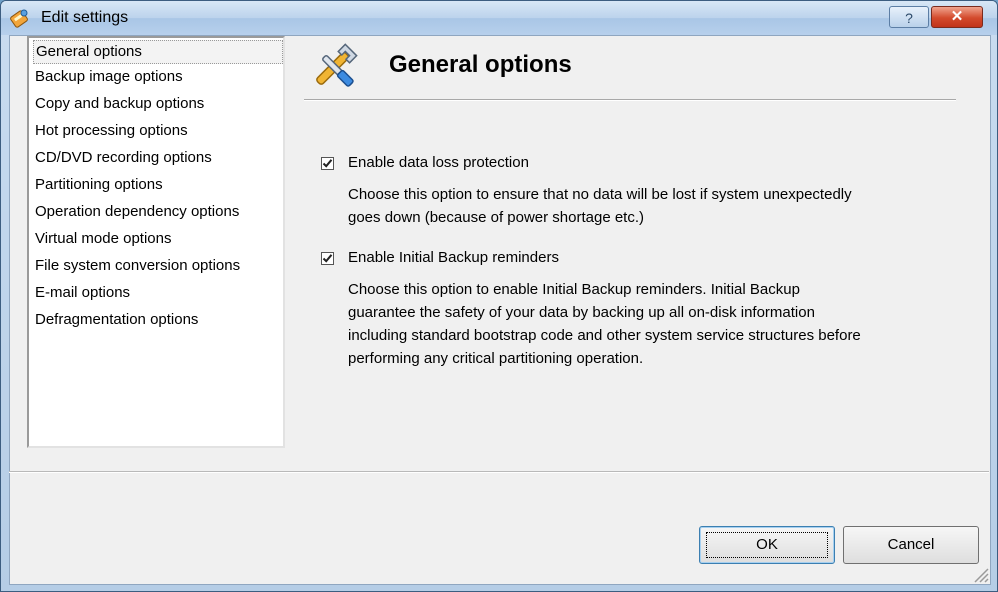 The width and height of the screenshot is (998, 592). I want to click on app-icon, so click(19, 18).